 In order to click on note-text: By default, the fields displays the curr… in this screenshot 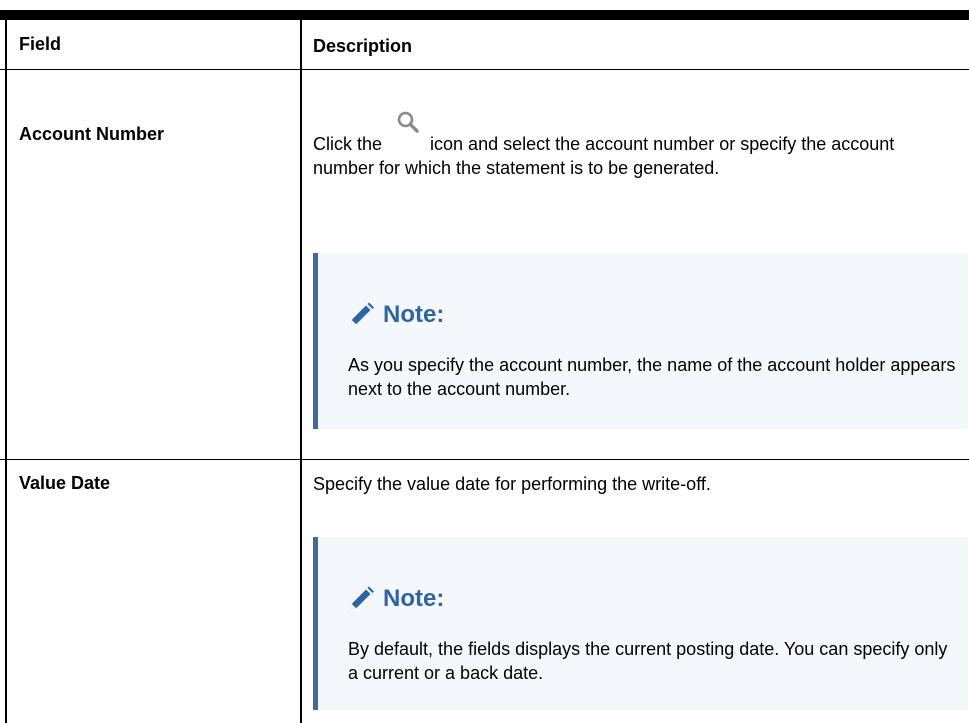, I will do `click(648, 661)`.